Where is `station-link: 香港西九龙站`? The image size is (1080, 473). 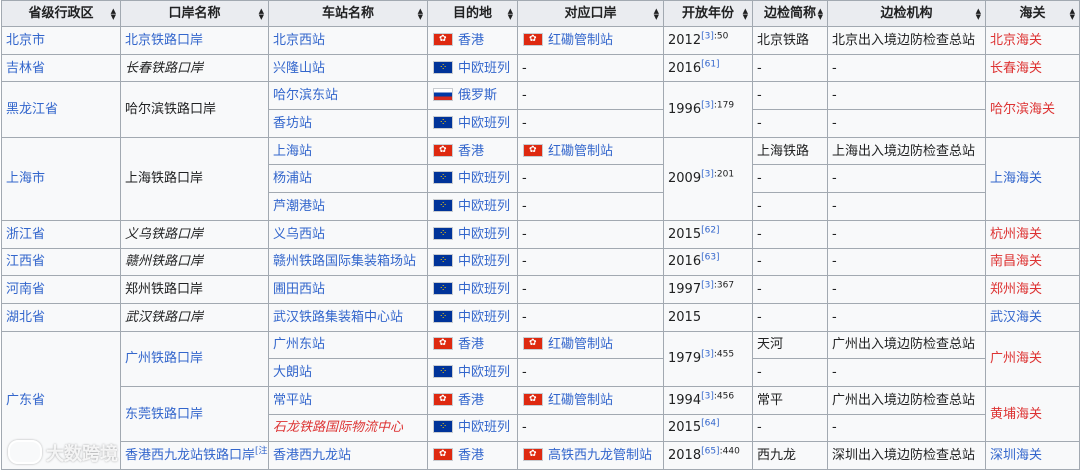
station-link: 香港西九龙站 is located at coordinates (348, 455).